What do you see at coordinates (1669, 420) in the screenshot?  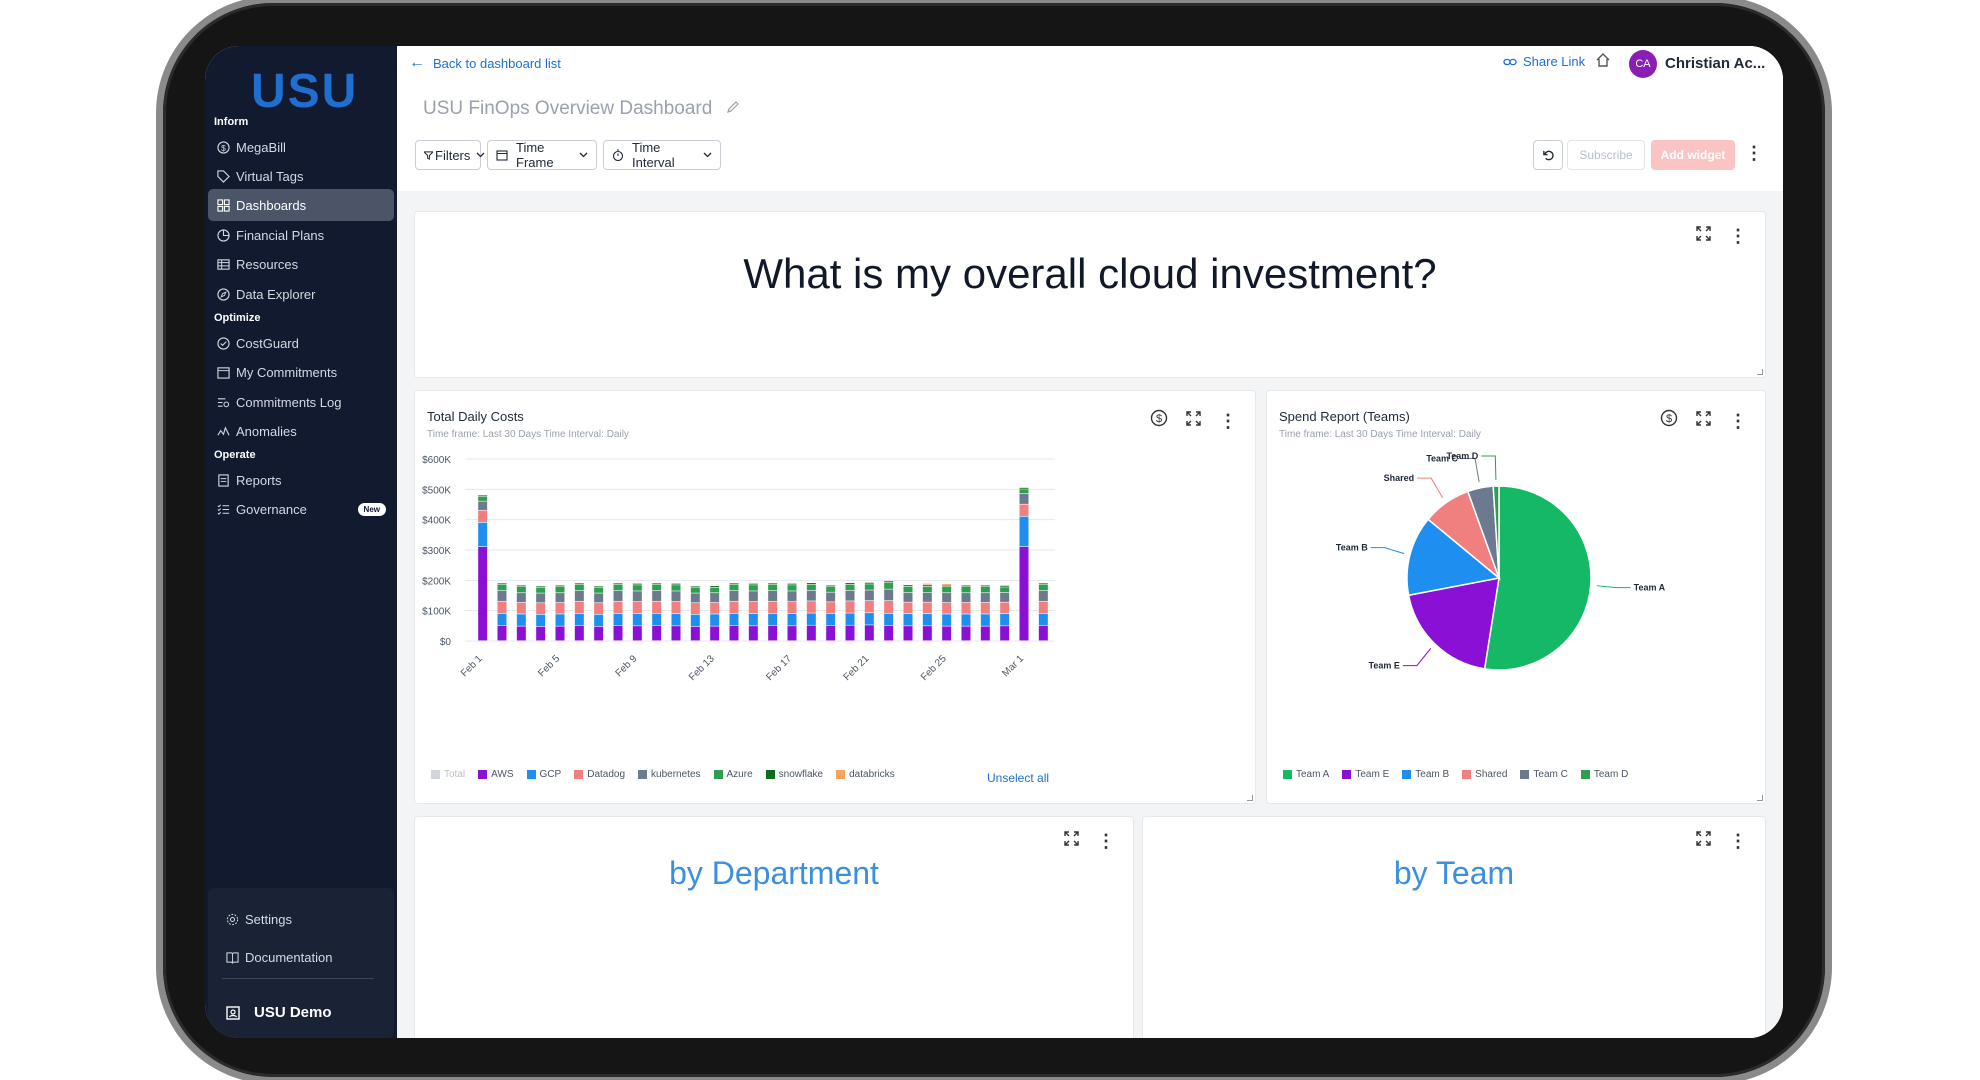 I see `currency-icon: $` at bounding box center [1669, 420].